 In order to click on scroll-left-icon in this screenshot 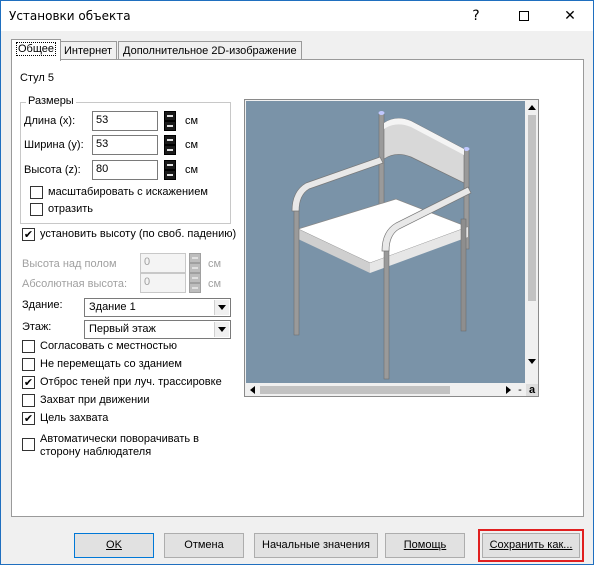, I will do `click(252, 390)`.